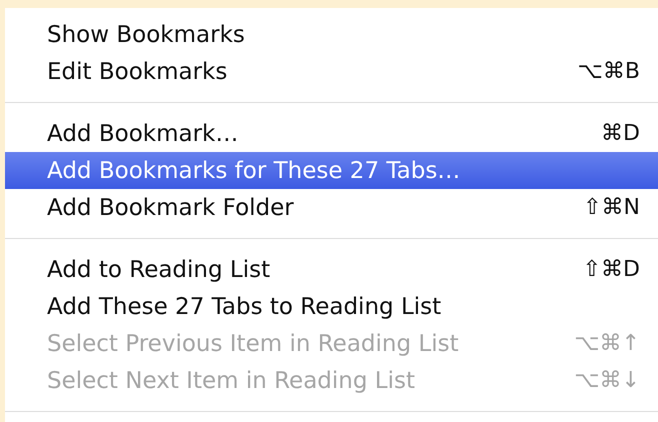  I want to click on keyboard-shortcut: ⌥⌘↑, so click(607, 343).